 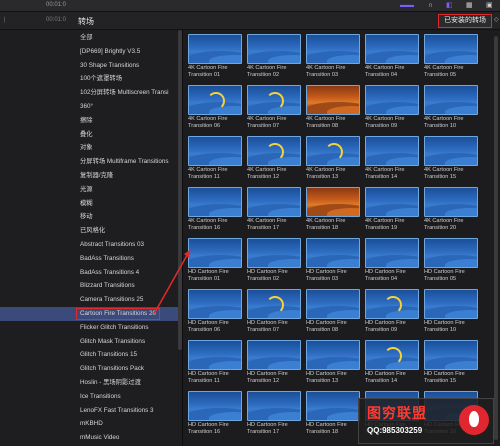 What do you see at coordinates (89, 204) in the screenshot?
I see `sidebar-item: 模糊` at bounding box center [89, 204].